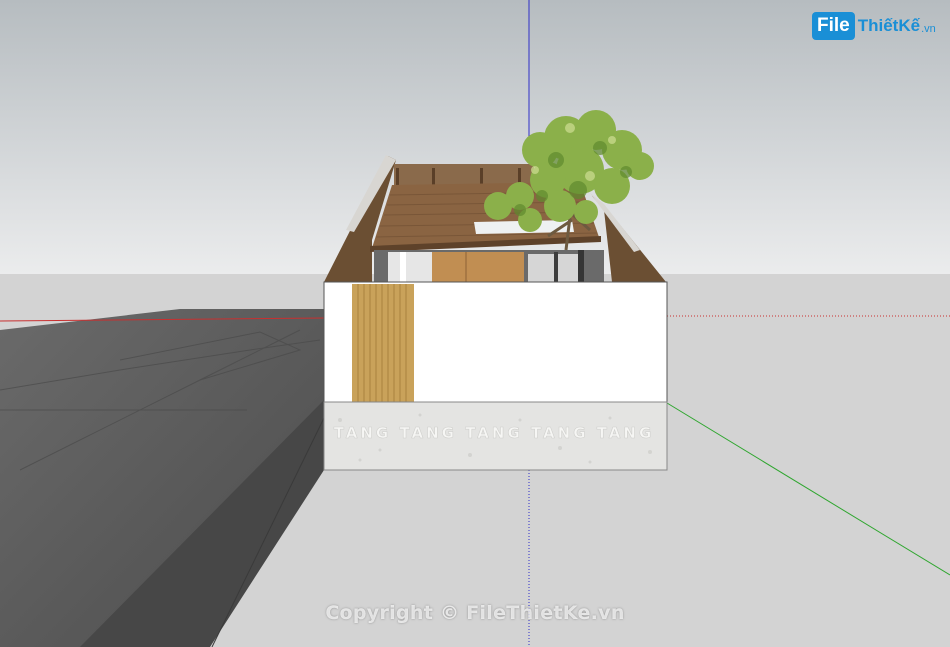  I want to click on filethietke-logo: File ThiếtKế .vn, so click(874, 26).